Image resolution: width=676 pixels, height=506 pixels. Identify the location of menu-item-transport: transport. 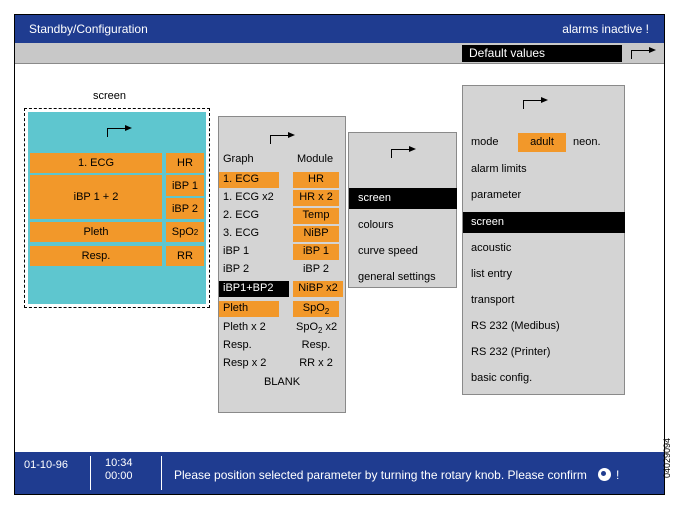
(492, 300).